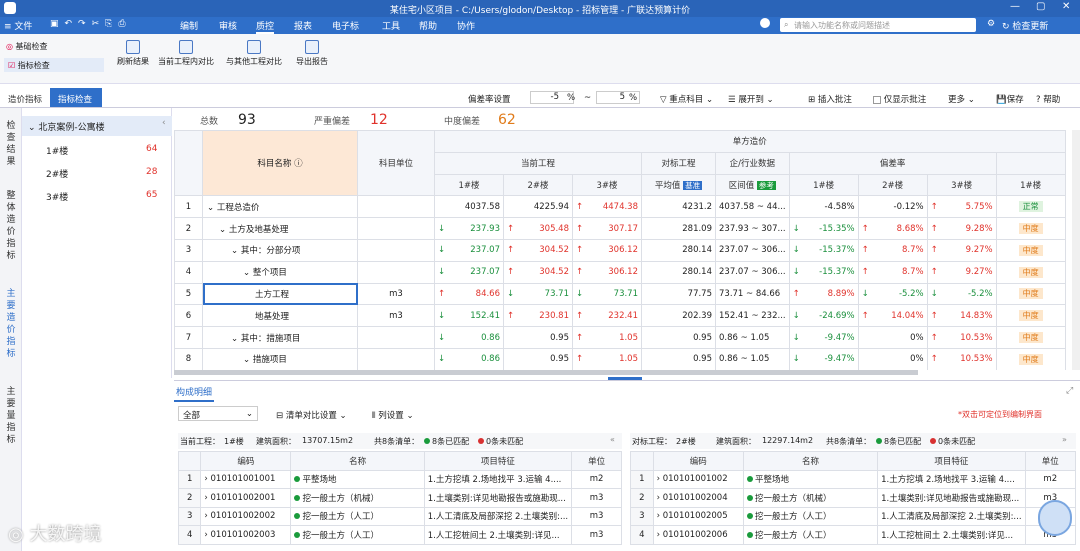 The width and height of the screenshot is (1080, 551). Describe the element at coordinates (466, 25) in the screenshot. I see `menu-collab: 协作` at that location.